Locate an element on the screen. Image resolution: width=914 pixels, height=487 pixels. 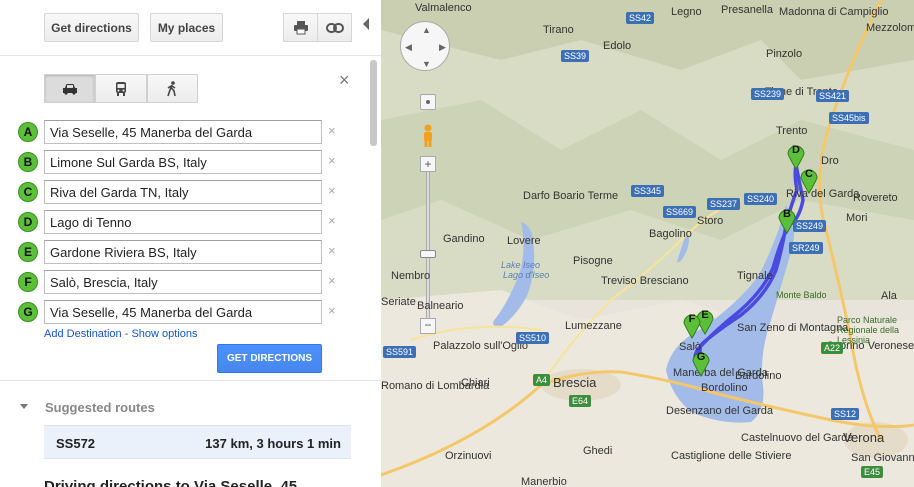
map-place-label: Gandino is located at coordinates (464, 239).